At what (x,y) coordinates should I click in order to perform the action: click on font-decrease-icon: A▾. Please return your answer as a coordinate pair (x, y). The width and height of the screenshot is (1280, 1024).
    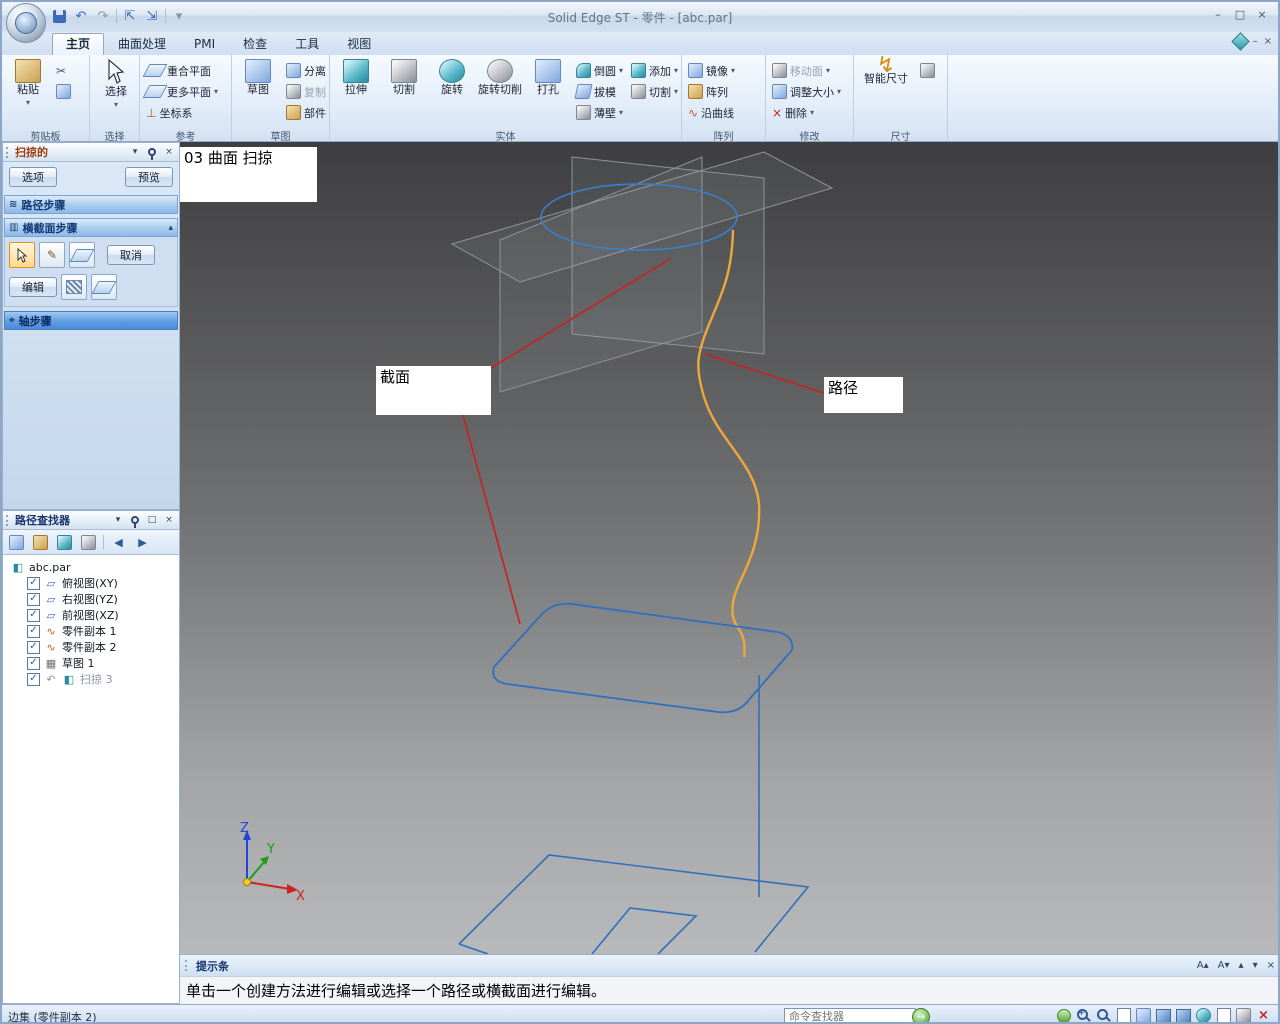
    Looking at the image, I should click on (1224, 965).